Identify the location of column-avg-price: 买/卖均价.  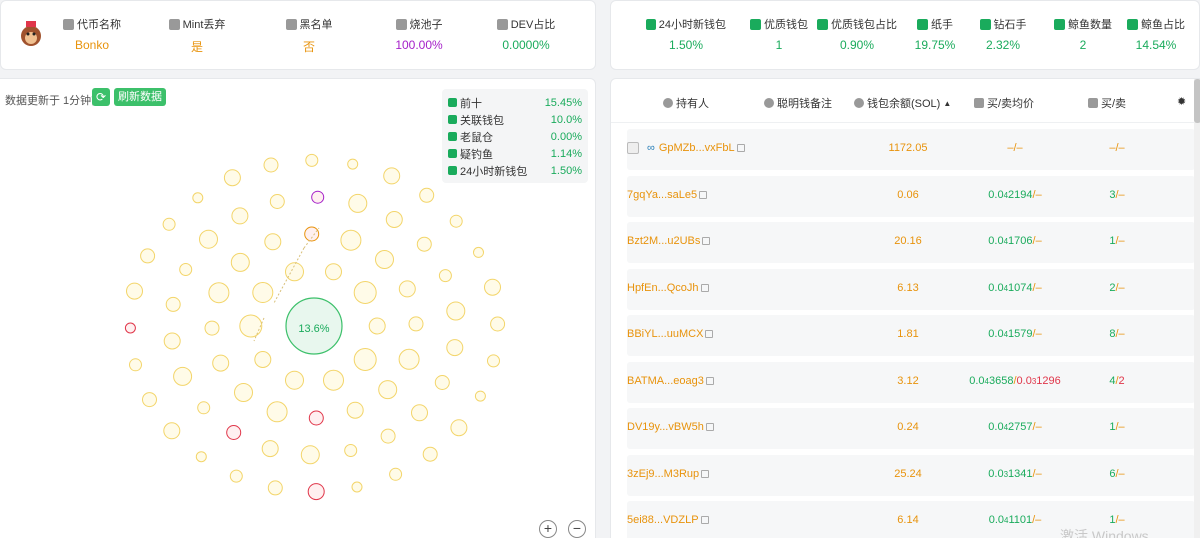
(1004, 103).